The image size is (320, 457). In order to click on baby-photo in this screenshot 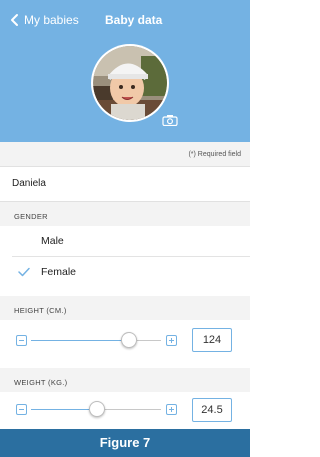, I will do `click(130, 83)`.